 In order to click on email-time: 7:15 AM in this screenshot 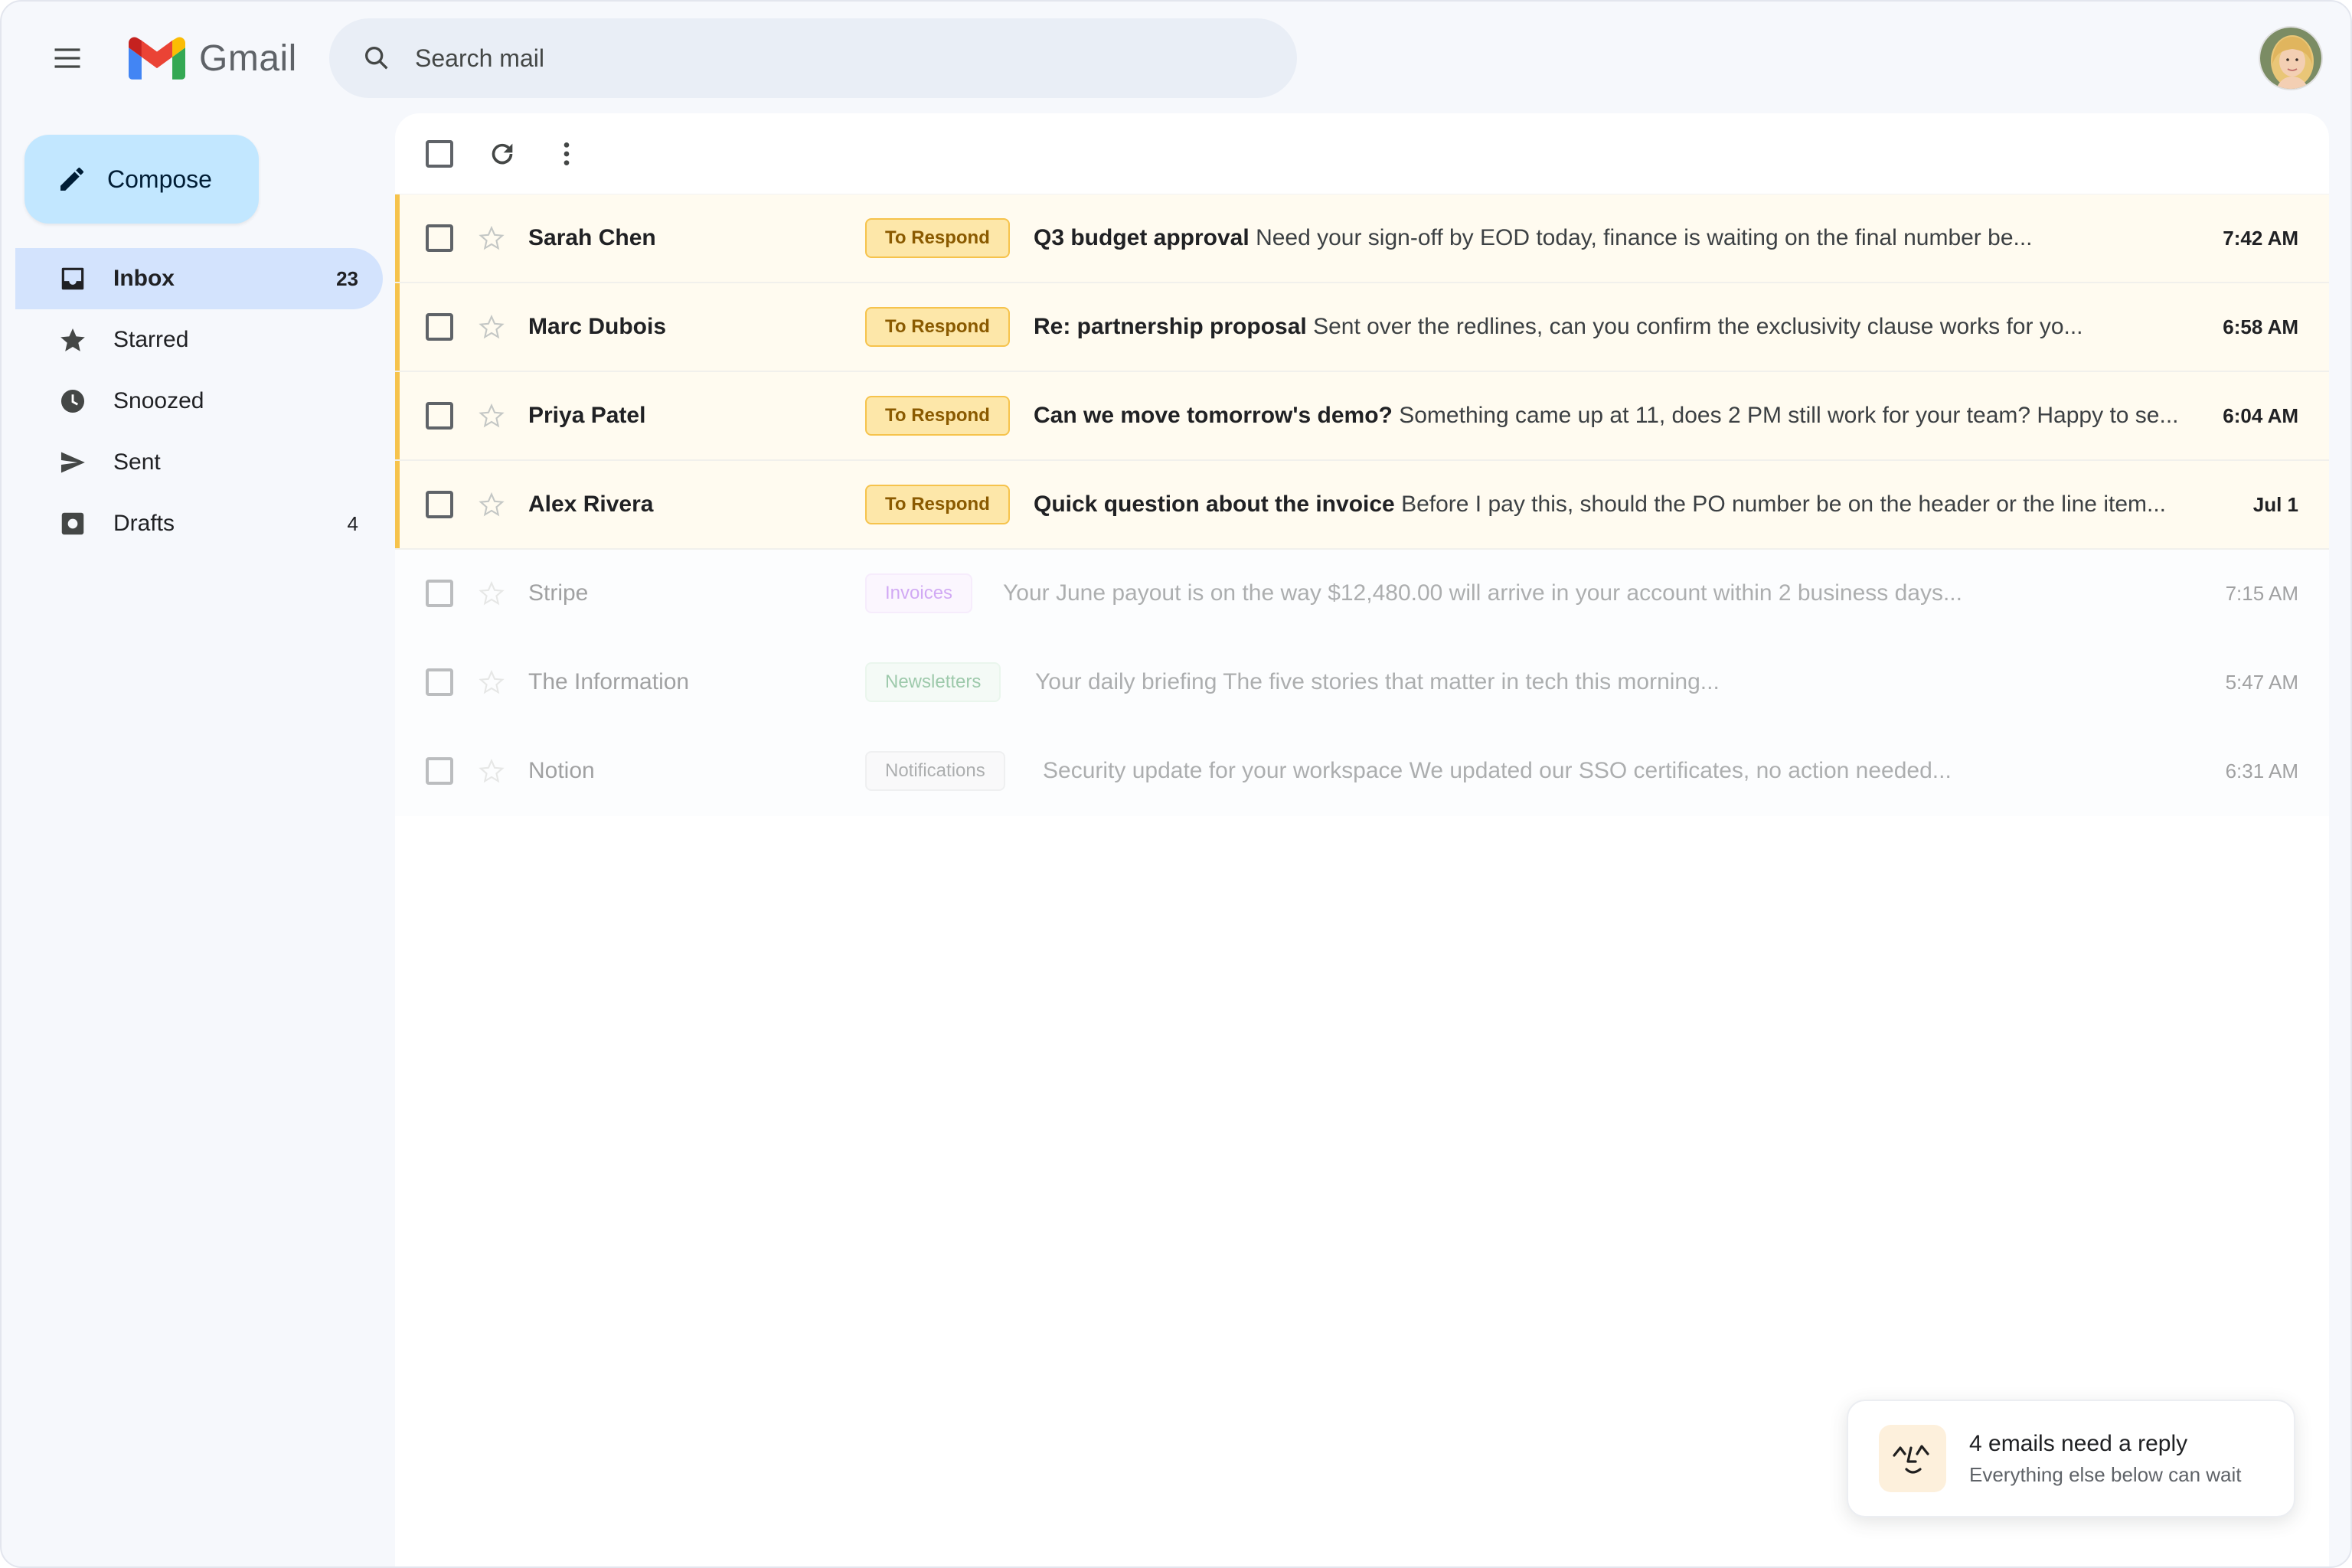, I will do `click(2261, 593)`.